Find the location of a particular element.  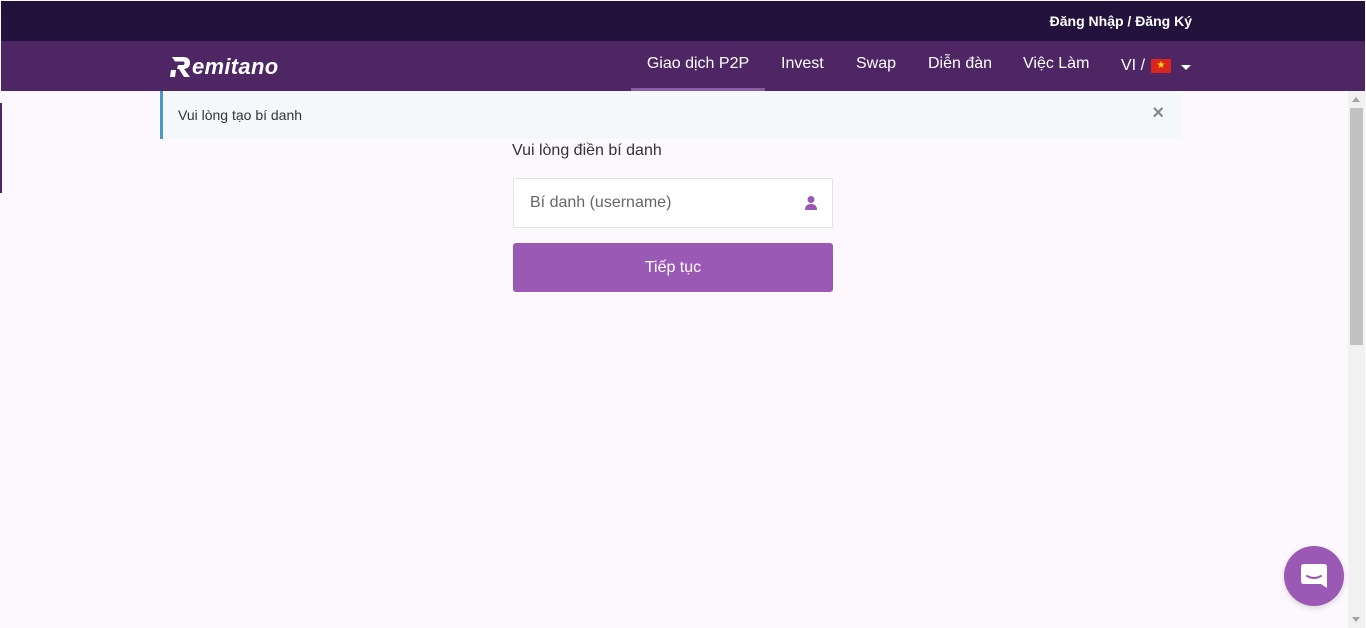

language-label: VI / is located at coordinates (1133, 65).